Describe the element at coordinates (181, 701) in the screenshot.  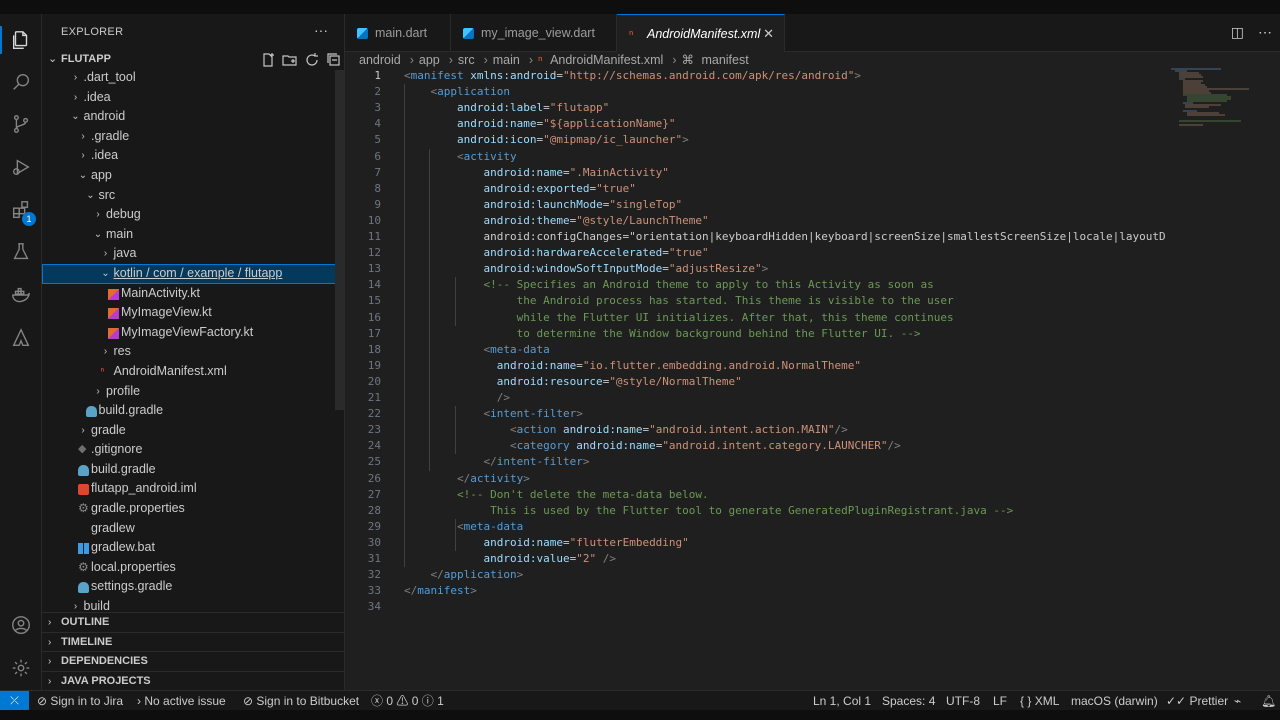
I see `active-issue: › No active issue` at that location.